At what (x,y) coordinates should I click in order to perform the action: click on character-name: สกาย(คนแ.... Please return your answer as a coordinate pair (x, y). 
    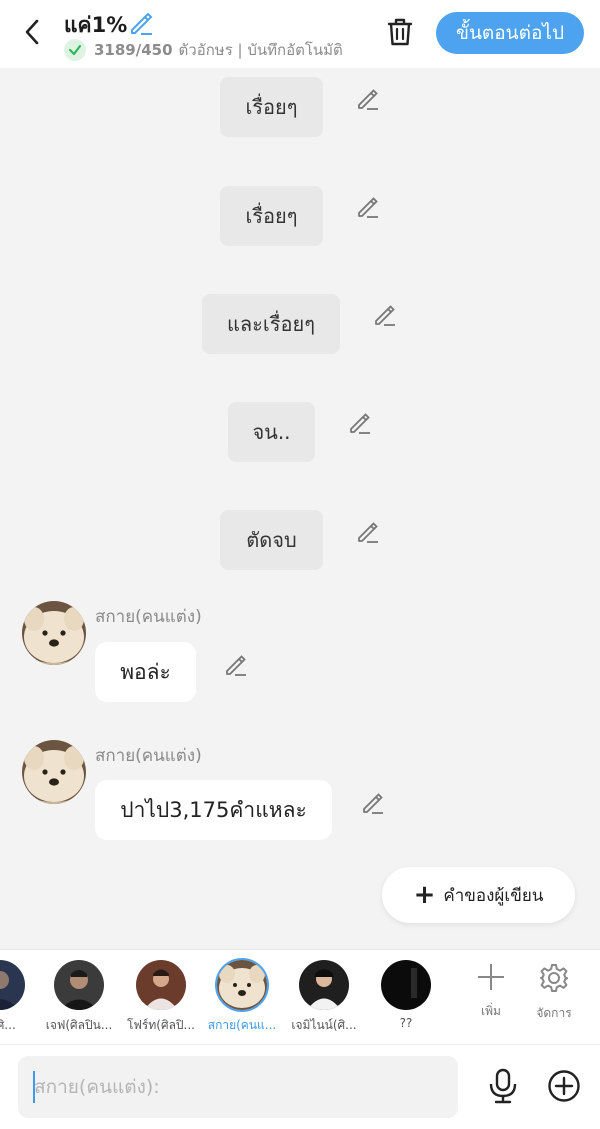
    Looking at the image, I should click on (242, 1025).